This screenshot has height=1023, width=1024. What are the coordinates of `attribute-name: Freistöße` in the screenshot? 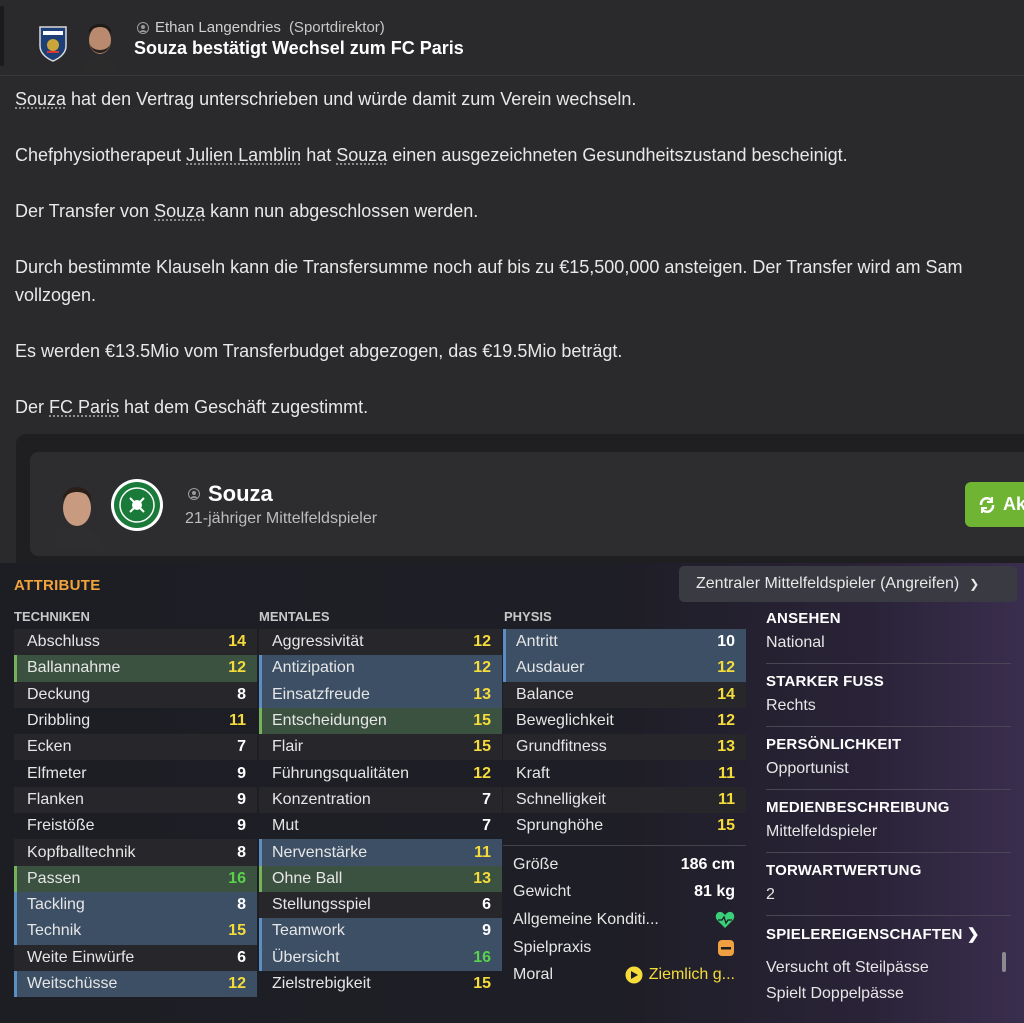 It's located at (61, 826).